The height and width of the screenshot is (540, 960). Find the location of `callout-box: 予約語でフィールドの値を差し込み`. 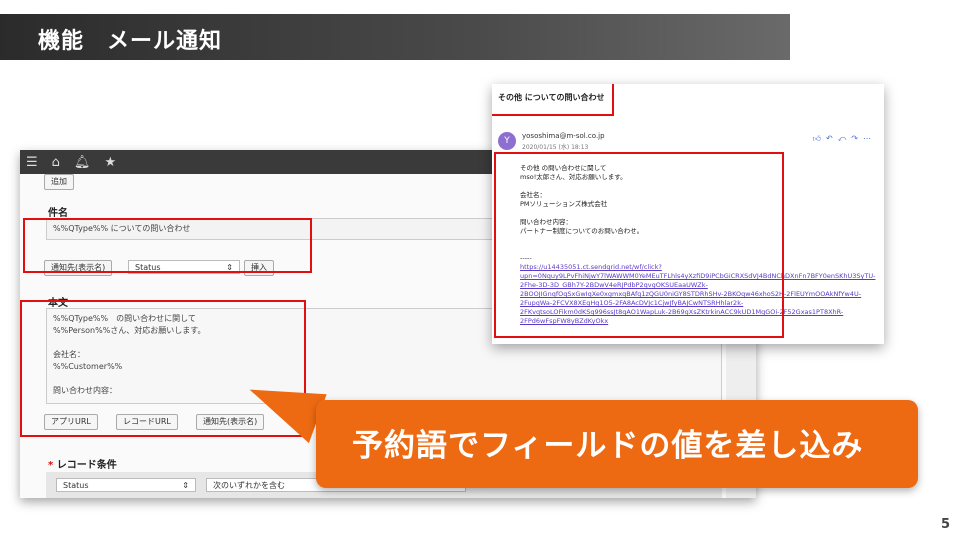

callout-box: 予約語でフィールドの値を差し込み is located at coordinates (617, 444).